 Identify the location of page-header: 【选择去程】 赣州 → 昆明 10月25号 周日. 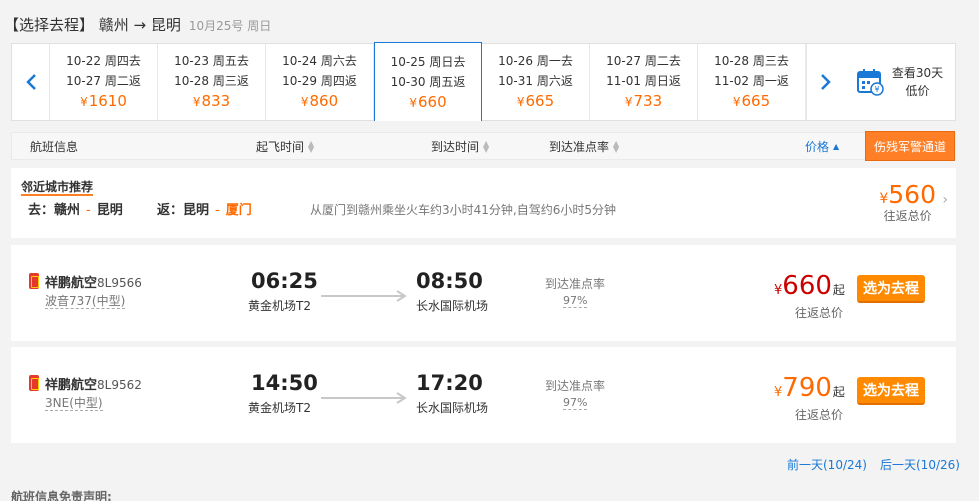
(137, 26).